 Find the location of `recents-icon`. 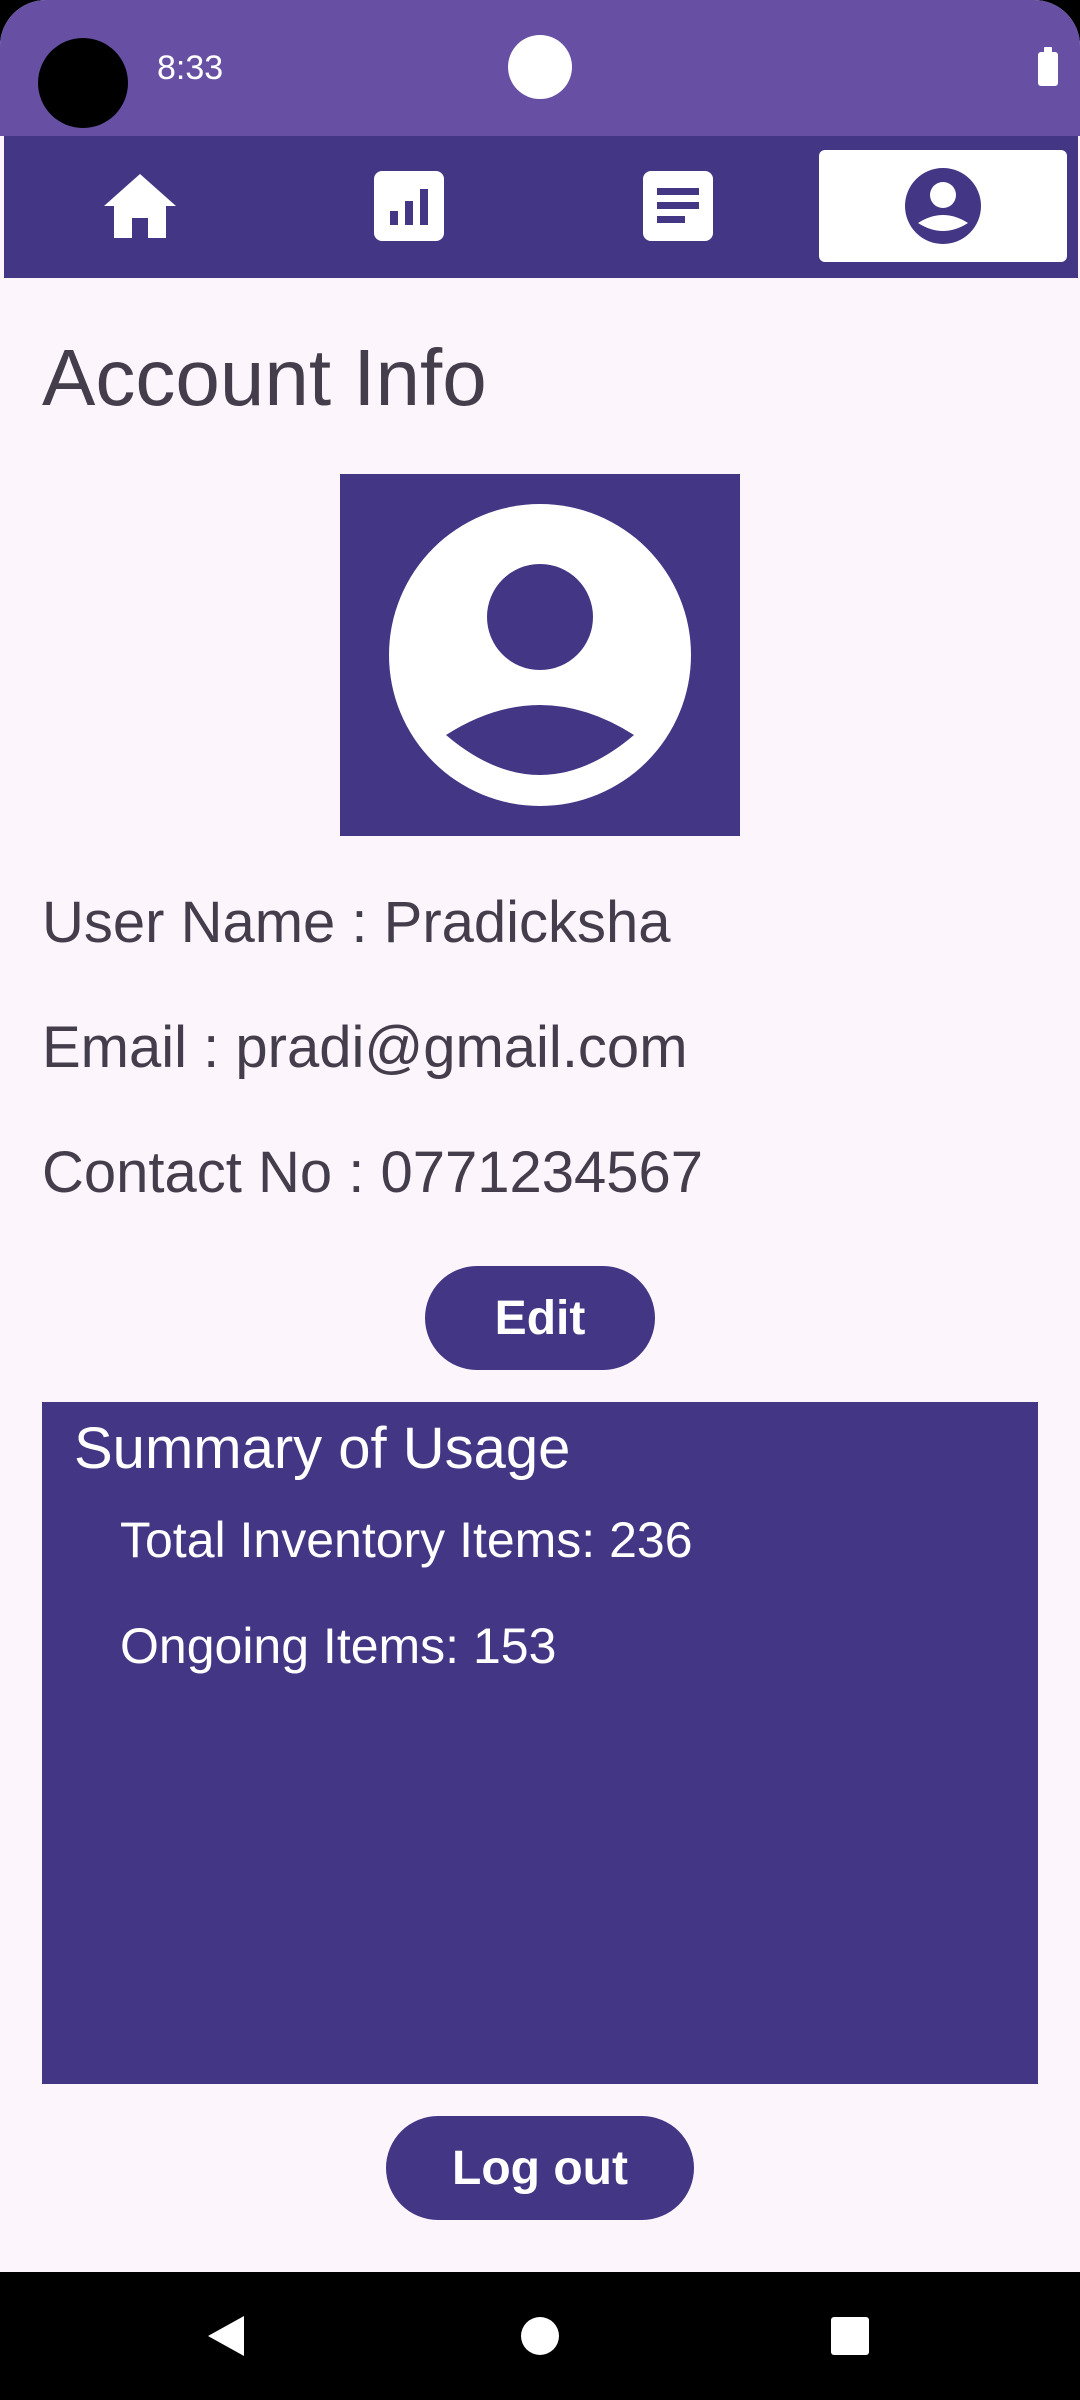

recents-icon is located at coordinates (850, 2336).